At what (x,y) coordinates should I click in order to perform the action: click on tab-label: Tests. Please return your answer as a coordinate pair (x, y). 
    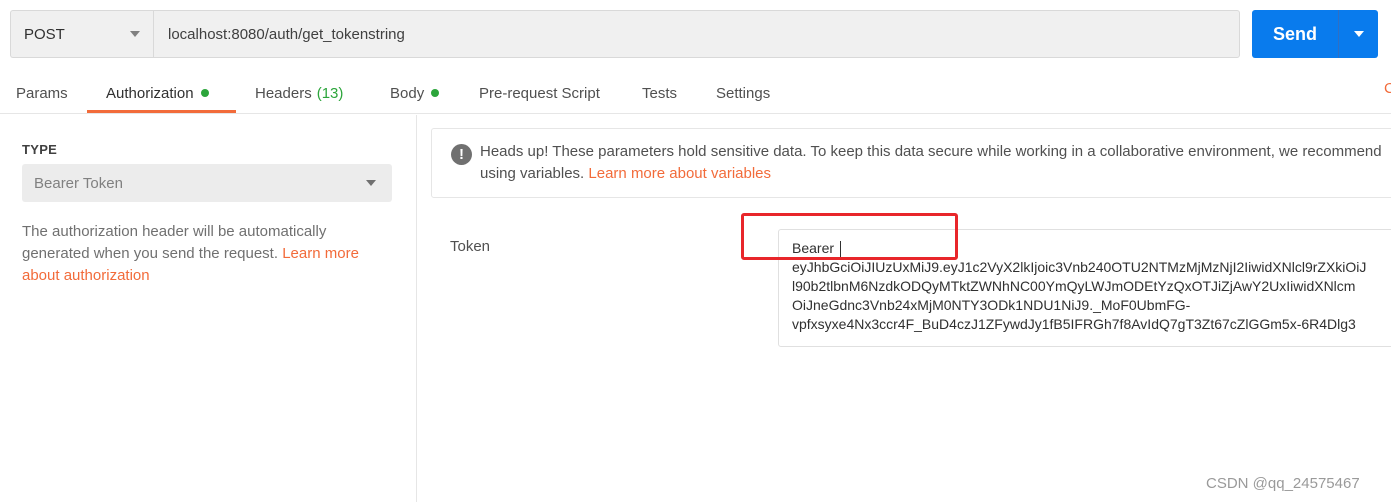
    Looking at the image, I should click on (660, 93).